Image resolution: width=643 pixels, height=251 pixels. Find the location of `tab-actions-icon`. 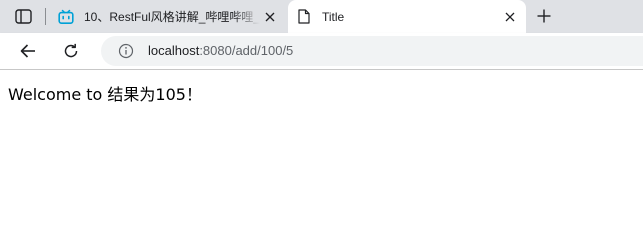

tab-actions-icon is located at coordinates (23, 16).